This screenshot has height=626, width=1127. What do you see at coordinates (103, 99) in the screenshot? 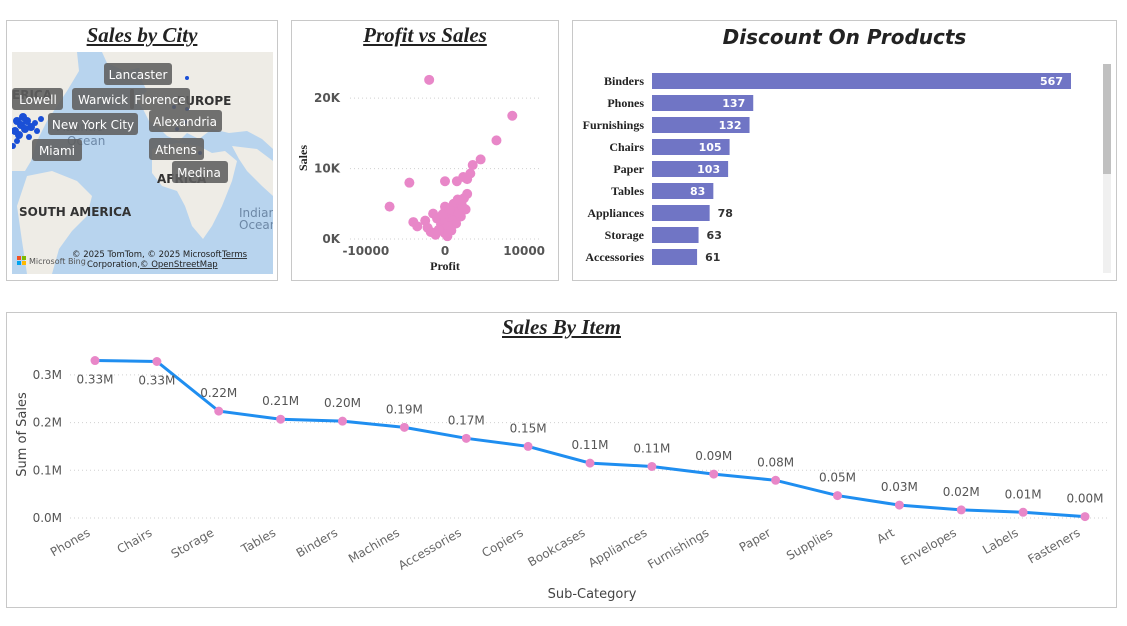
I see `city-label-warwick: Warwick` at bounding box center [103, 99].